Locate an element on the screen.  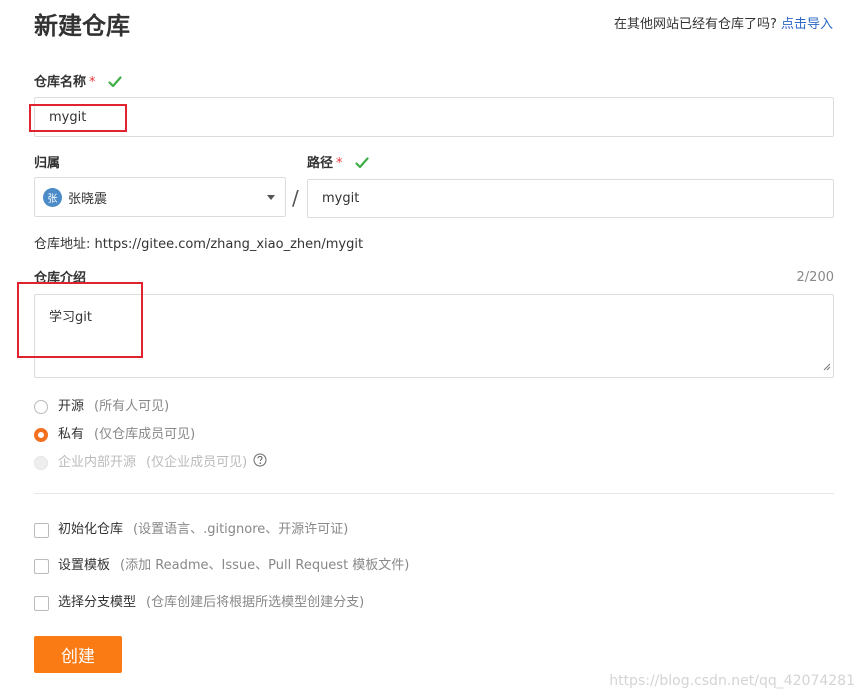
description-textarea: 学习git is located at coordinates (434, 336).